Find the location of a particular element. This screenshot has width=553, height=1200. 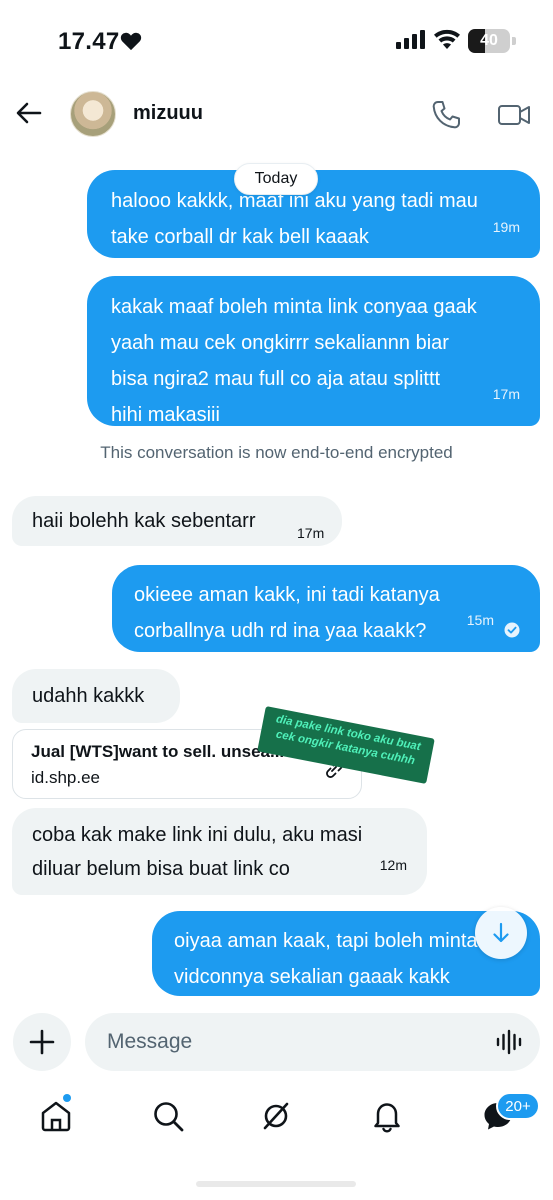

avatar is located at coordinates (93, 114).